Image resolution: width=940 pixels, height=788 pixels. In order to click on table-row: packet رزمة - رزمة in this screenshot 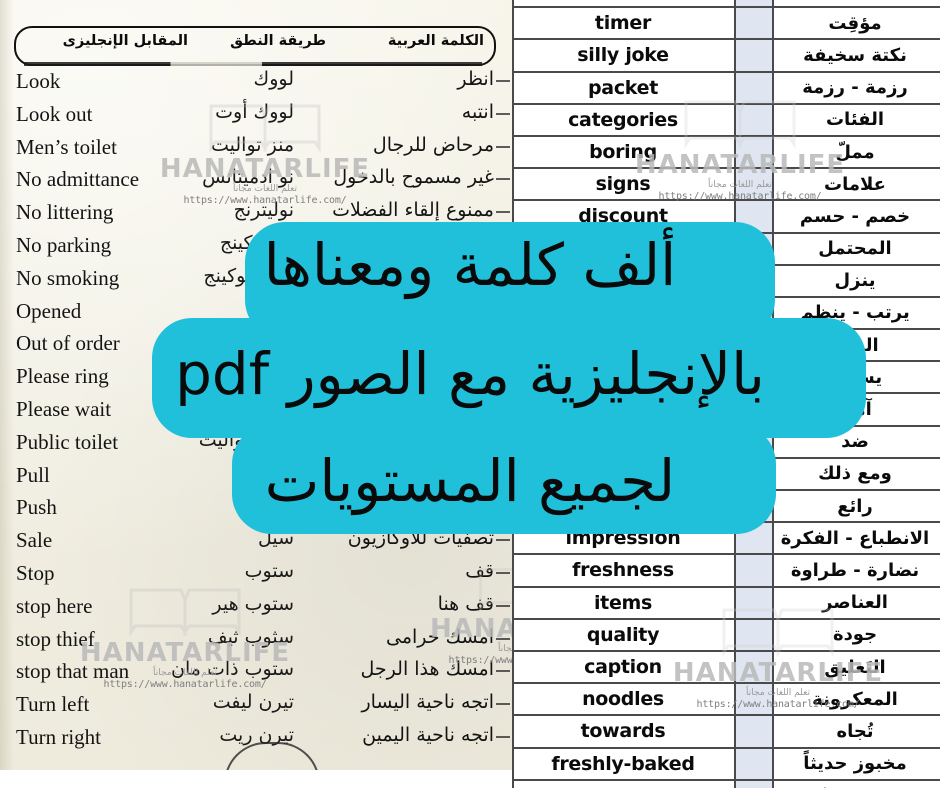, I will do `click(726, 88)`.